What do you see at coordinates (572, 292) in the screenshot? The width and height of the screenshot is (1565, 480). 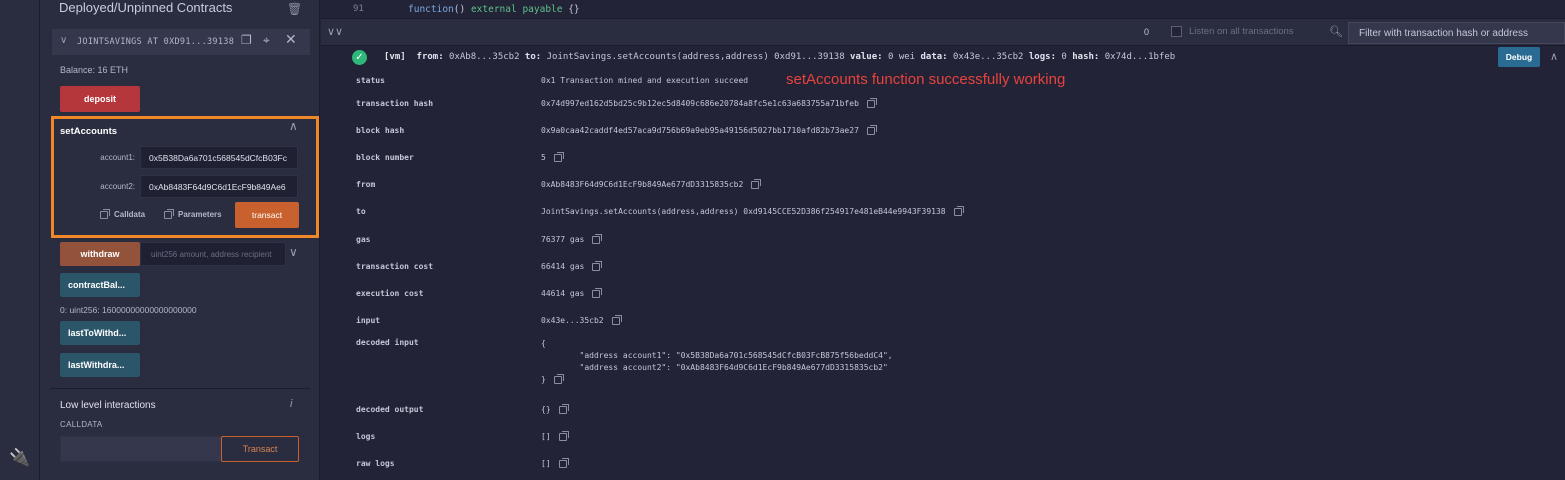 I see `row-val-exec-cost: 44614 gas` at bounding box center [572, 292].